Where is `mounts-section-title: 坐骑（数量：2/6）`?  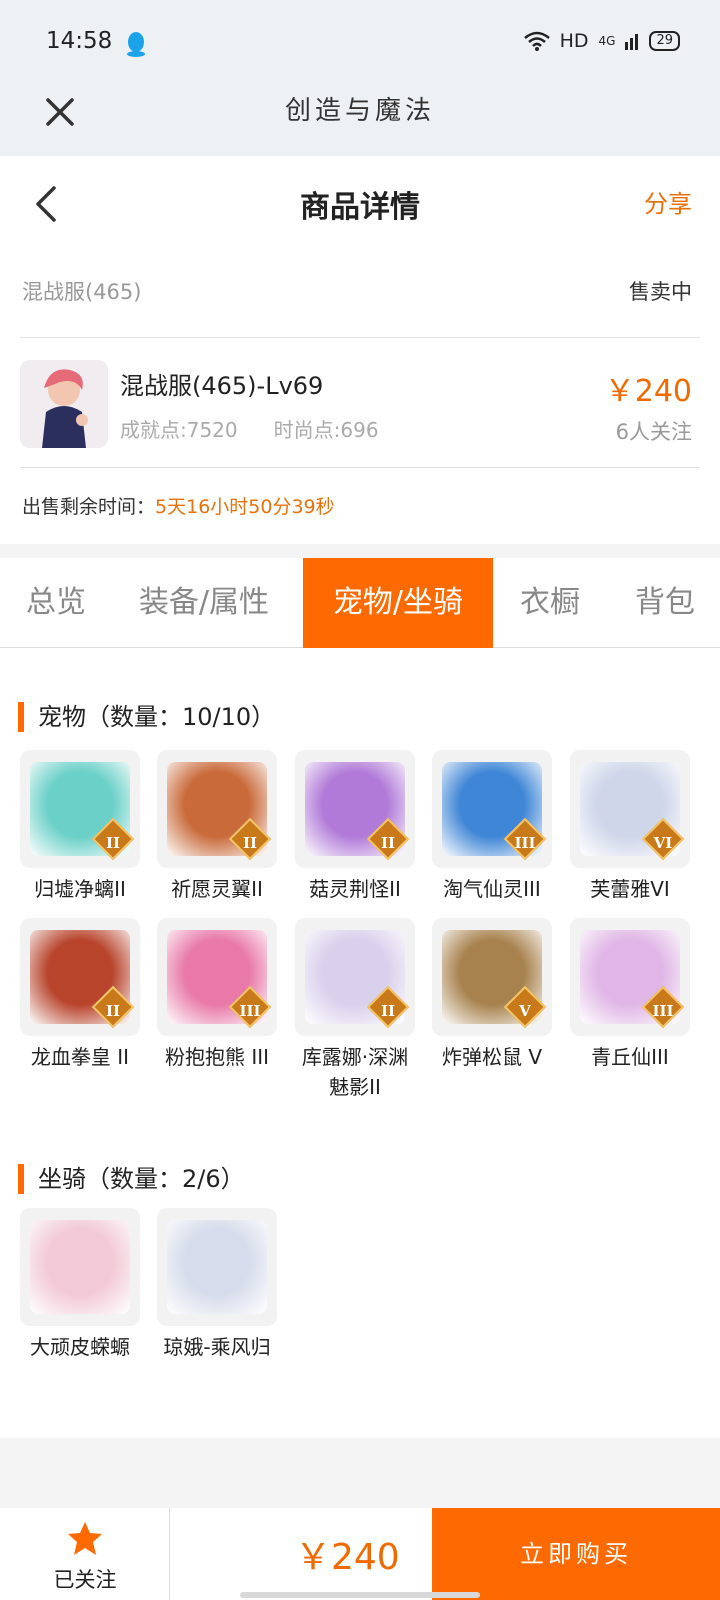 mounts-section-title: 坐骑（数量：2/6） is located at coordinates (131, 1179).